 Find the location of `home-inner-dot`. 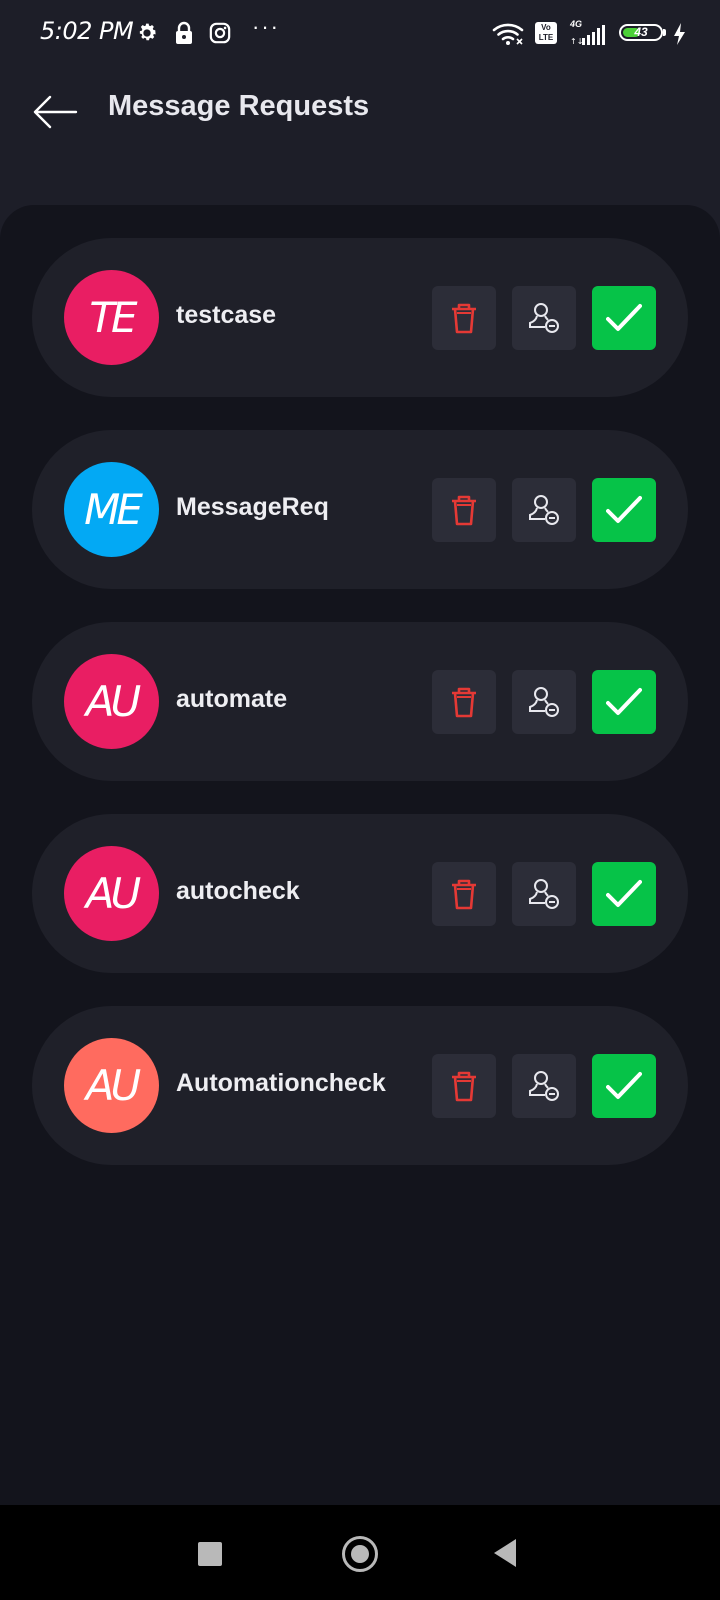

home-inner-dot is located at coordinates (360, 1554).